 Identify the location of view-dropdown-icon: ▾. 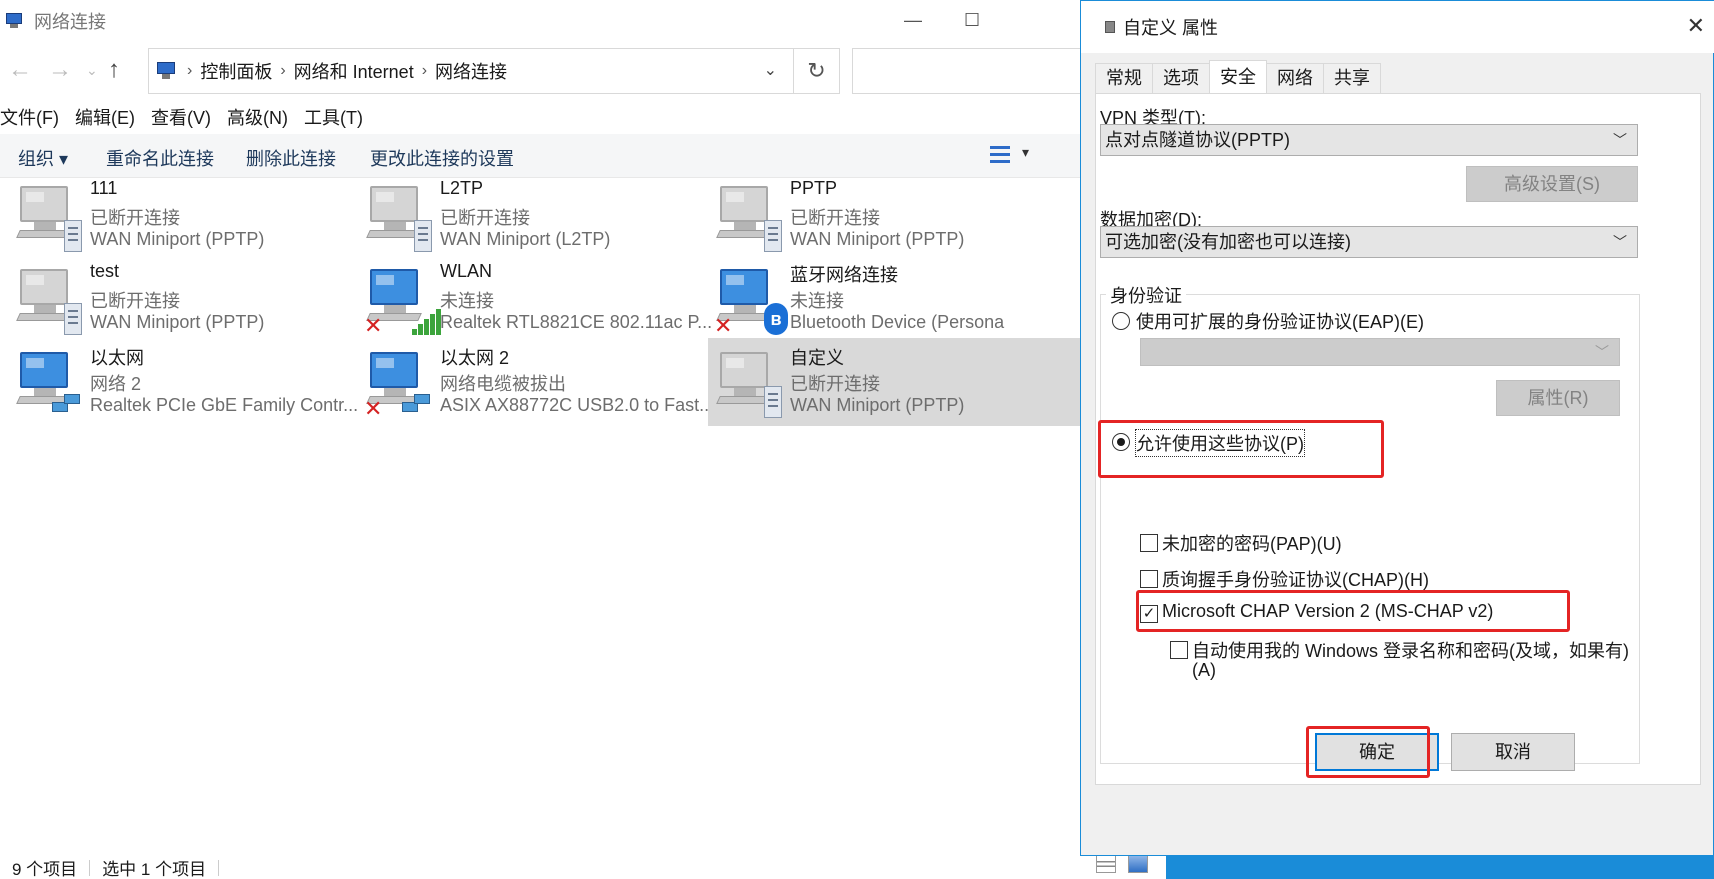
(1025, 152).